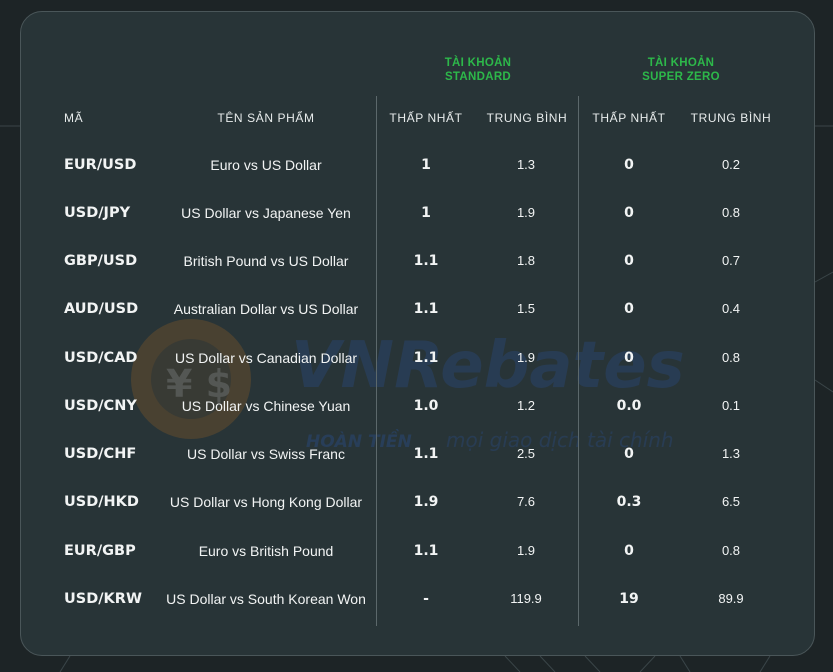  I want to click on super-zero-min-spread: 0.3, so click(629, 502).